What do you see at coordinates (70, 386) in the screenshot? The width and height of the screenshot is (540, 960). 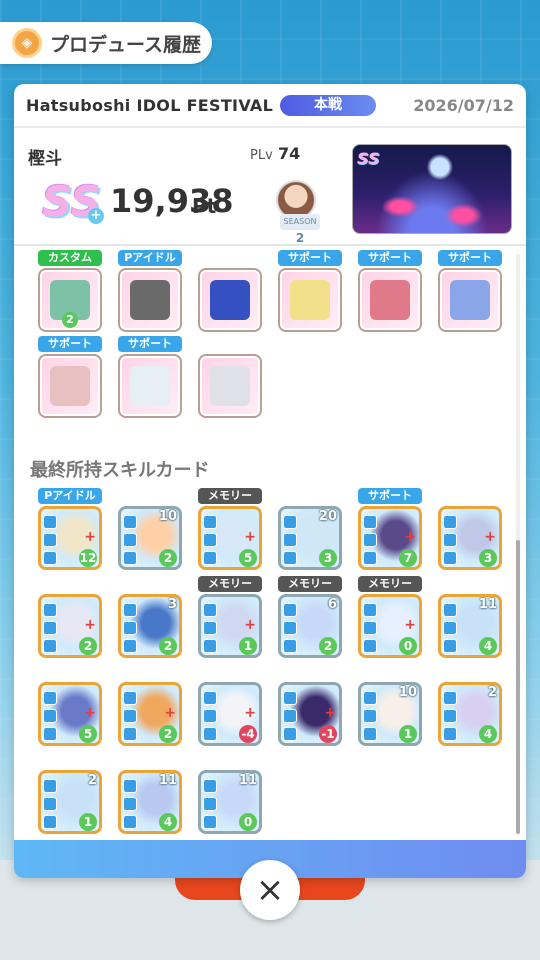 I see `gift-item` at bounding box center [70, 386].